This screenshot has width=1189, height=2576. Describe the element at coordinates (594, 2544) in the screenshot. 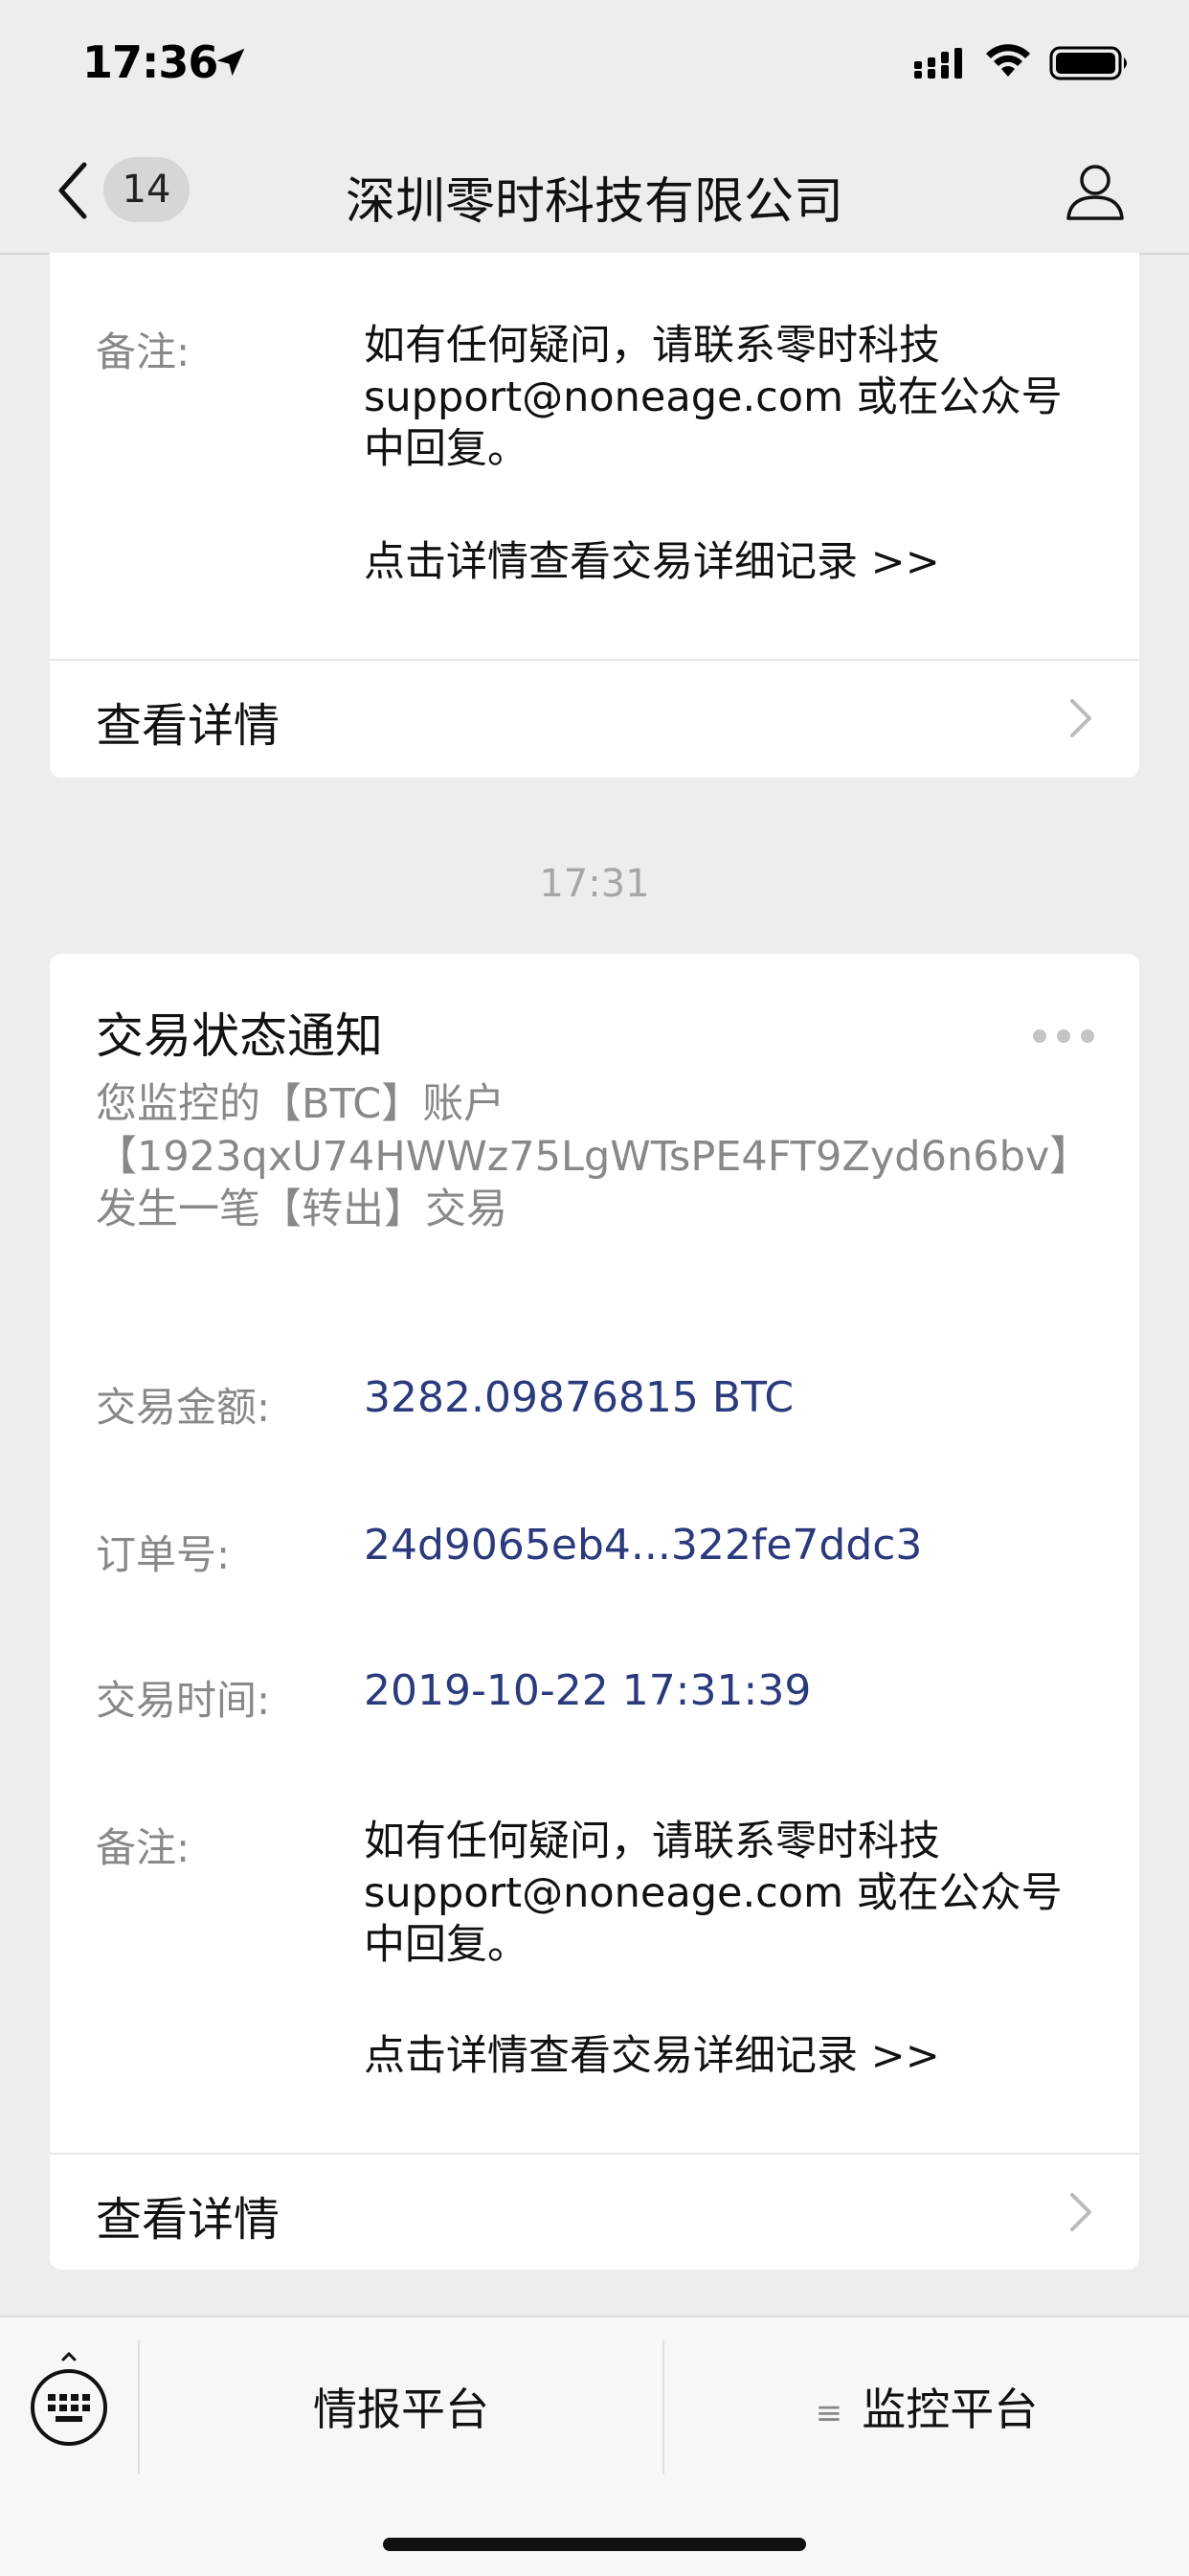

I see `home-indicator` at that location.